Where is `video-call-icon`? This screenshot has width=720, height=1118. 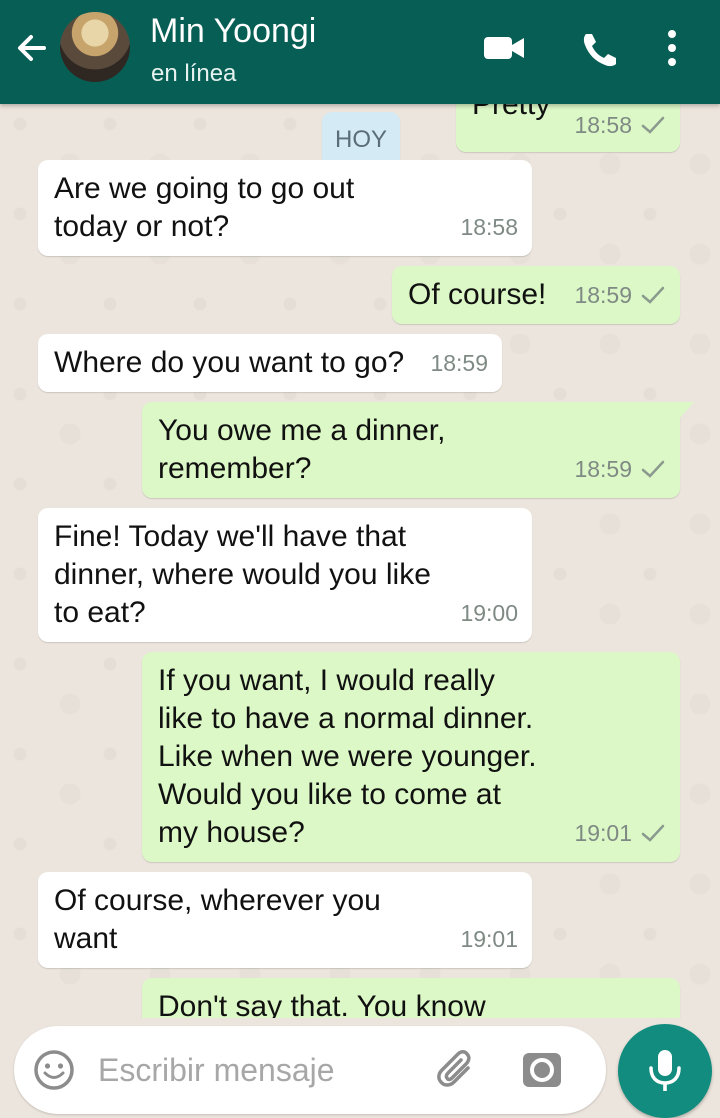 video-call-icon is located at coordinates (504, 50).